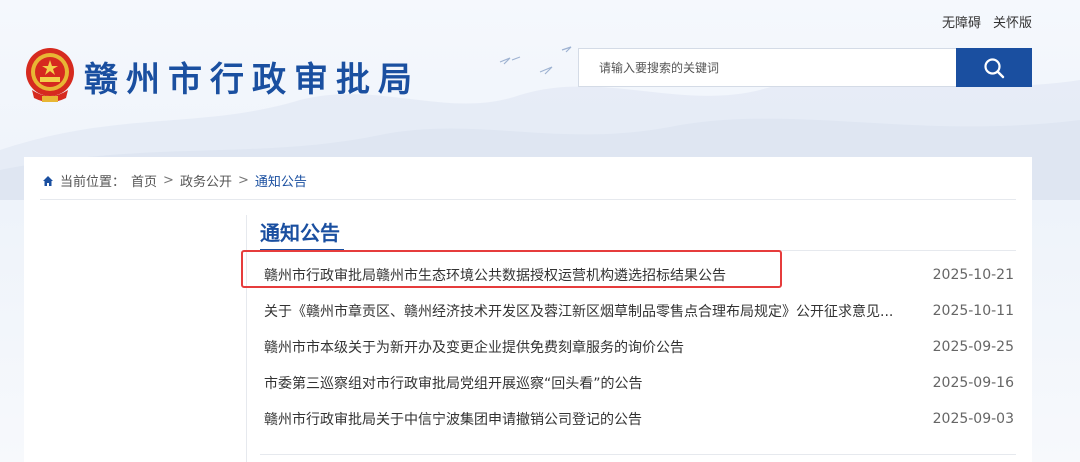  I want to click on national-emblem-icon, so click(50, 75).